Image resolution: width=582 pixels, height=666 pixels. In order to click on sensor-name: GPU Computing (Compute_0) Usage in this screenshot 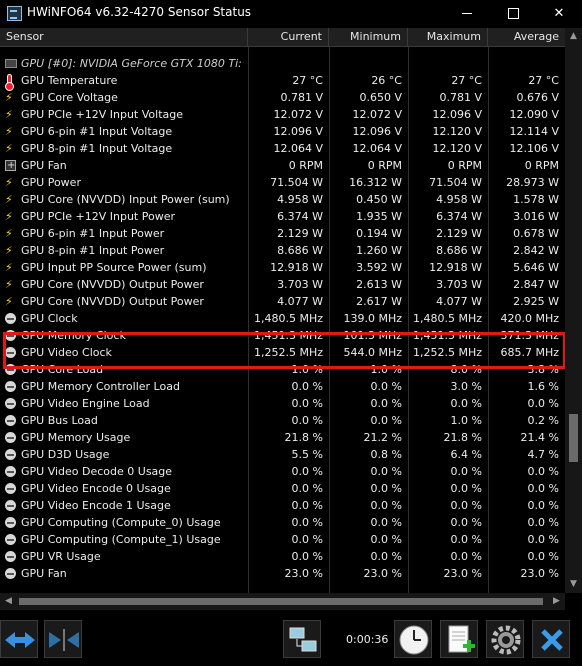, I will do `click(121, 522)`.